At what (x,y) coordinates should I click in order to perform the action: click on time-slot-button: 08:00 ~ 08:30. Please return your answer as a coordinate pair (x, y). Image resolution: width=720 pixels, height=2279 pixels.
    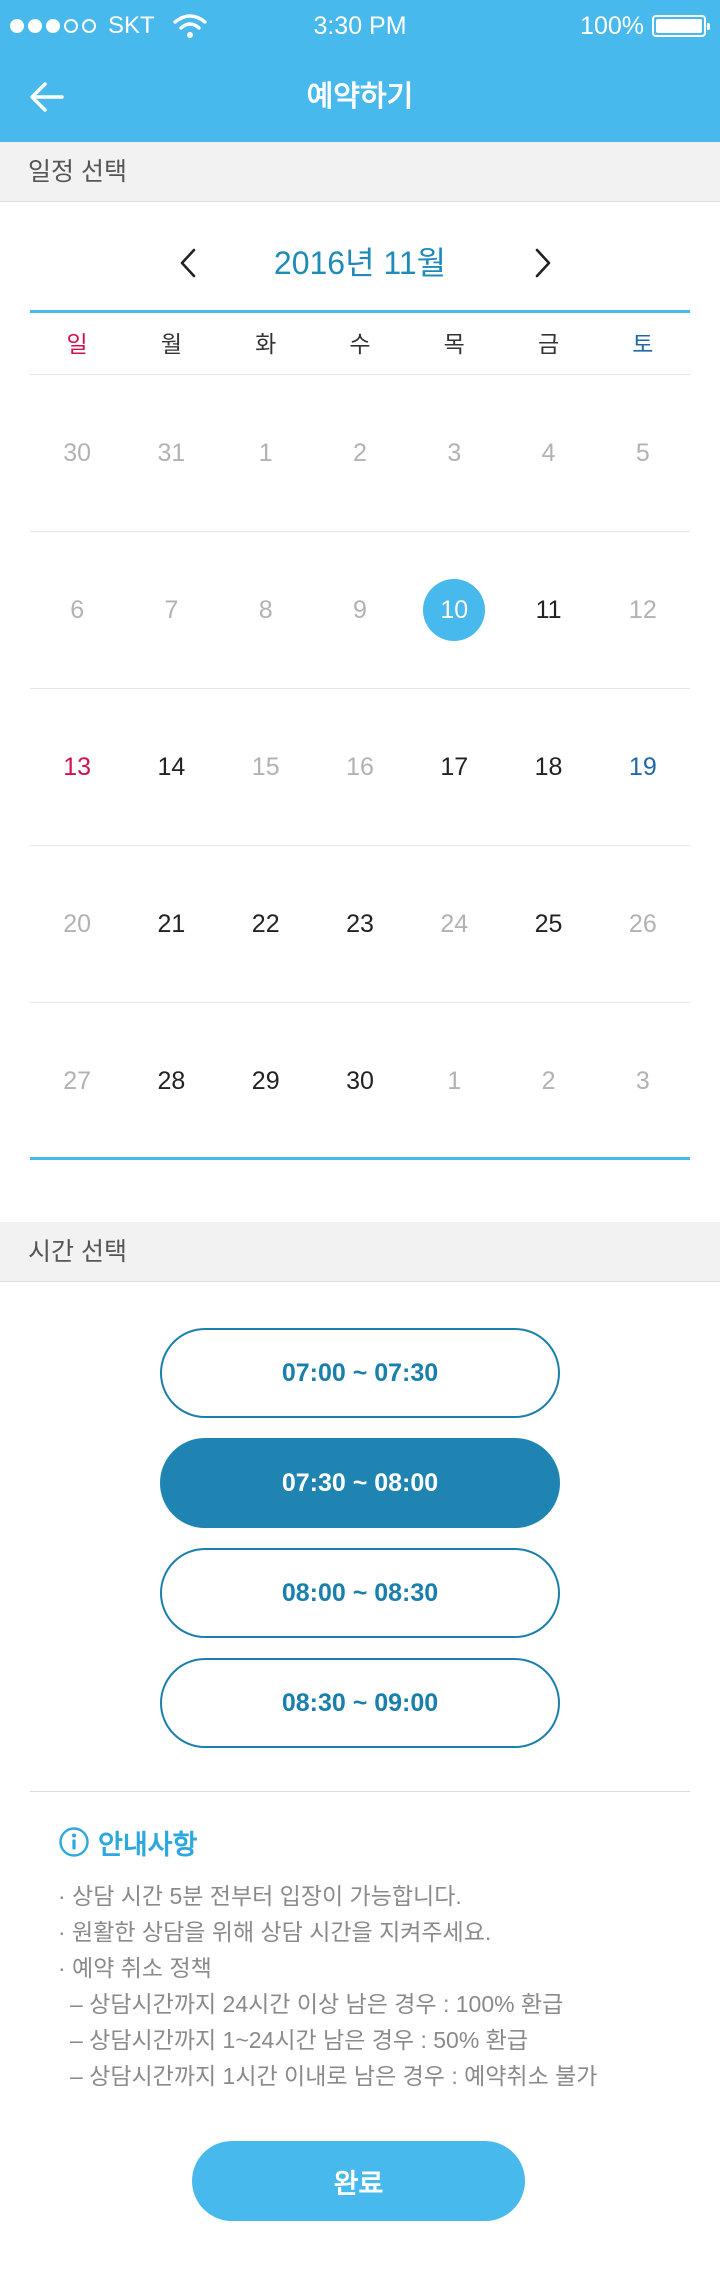
    Looking at the image, I should click on (360, 1593).